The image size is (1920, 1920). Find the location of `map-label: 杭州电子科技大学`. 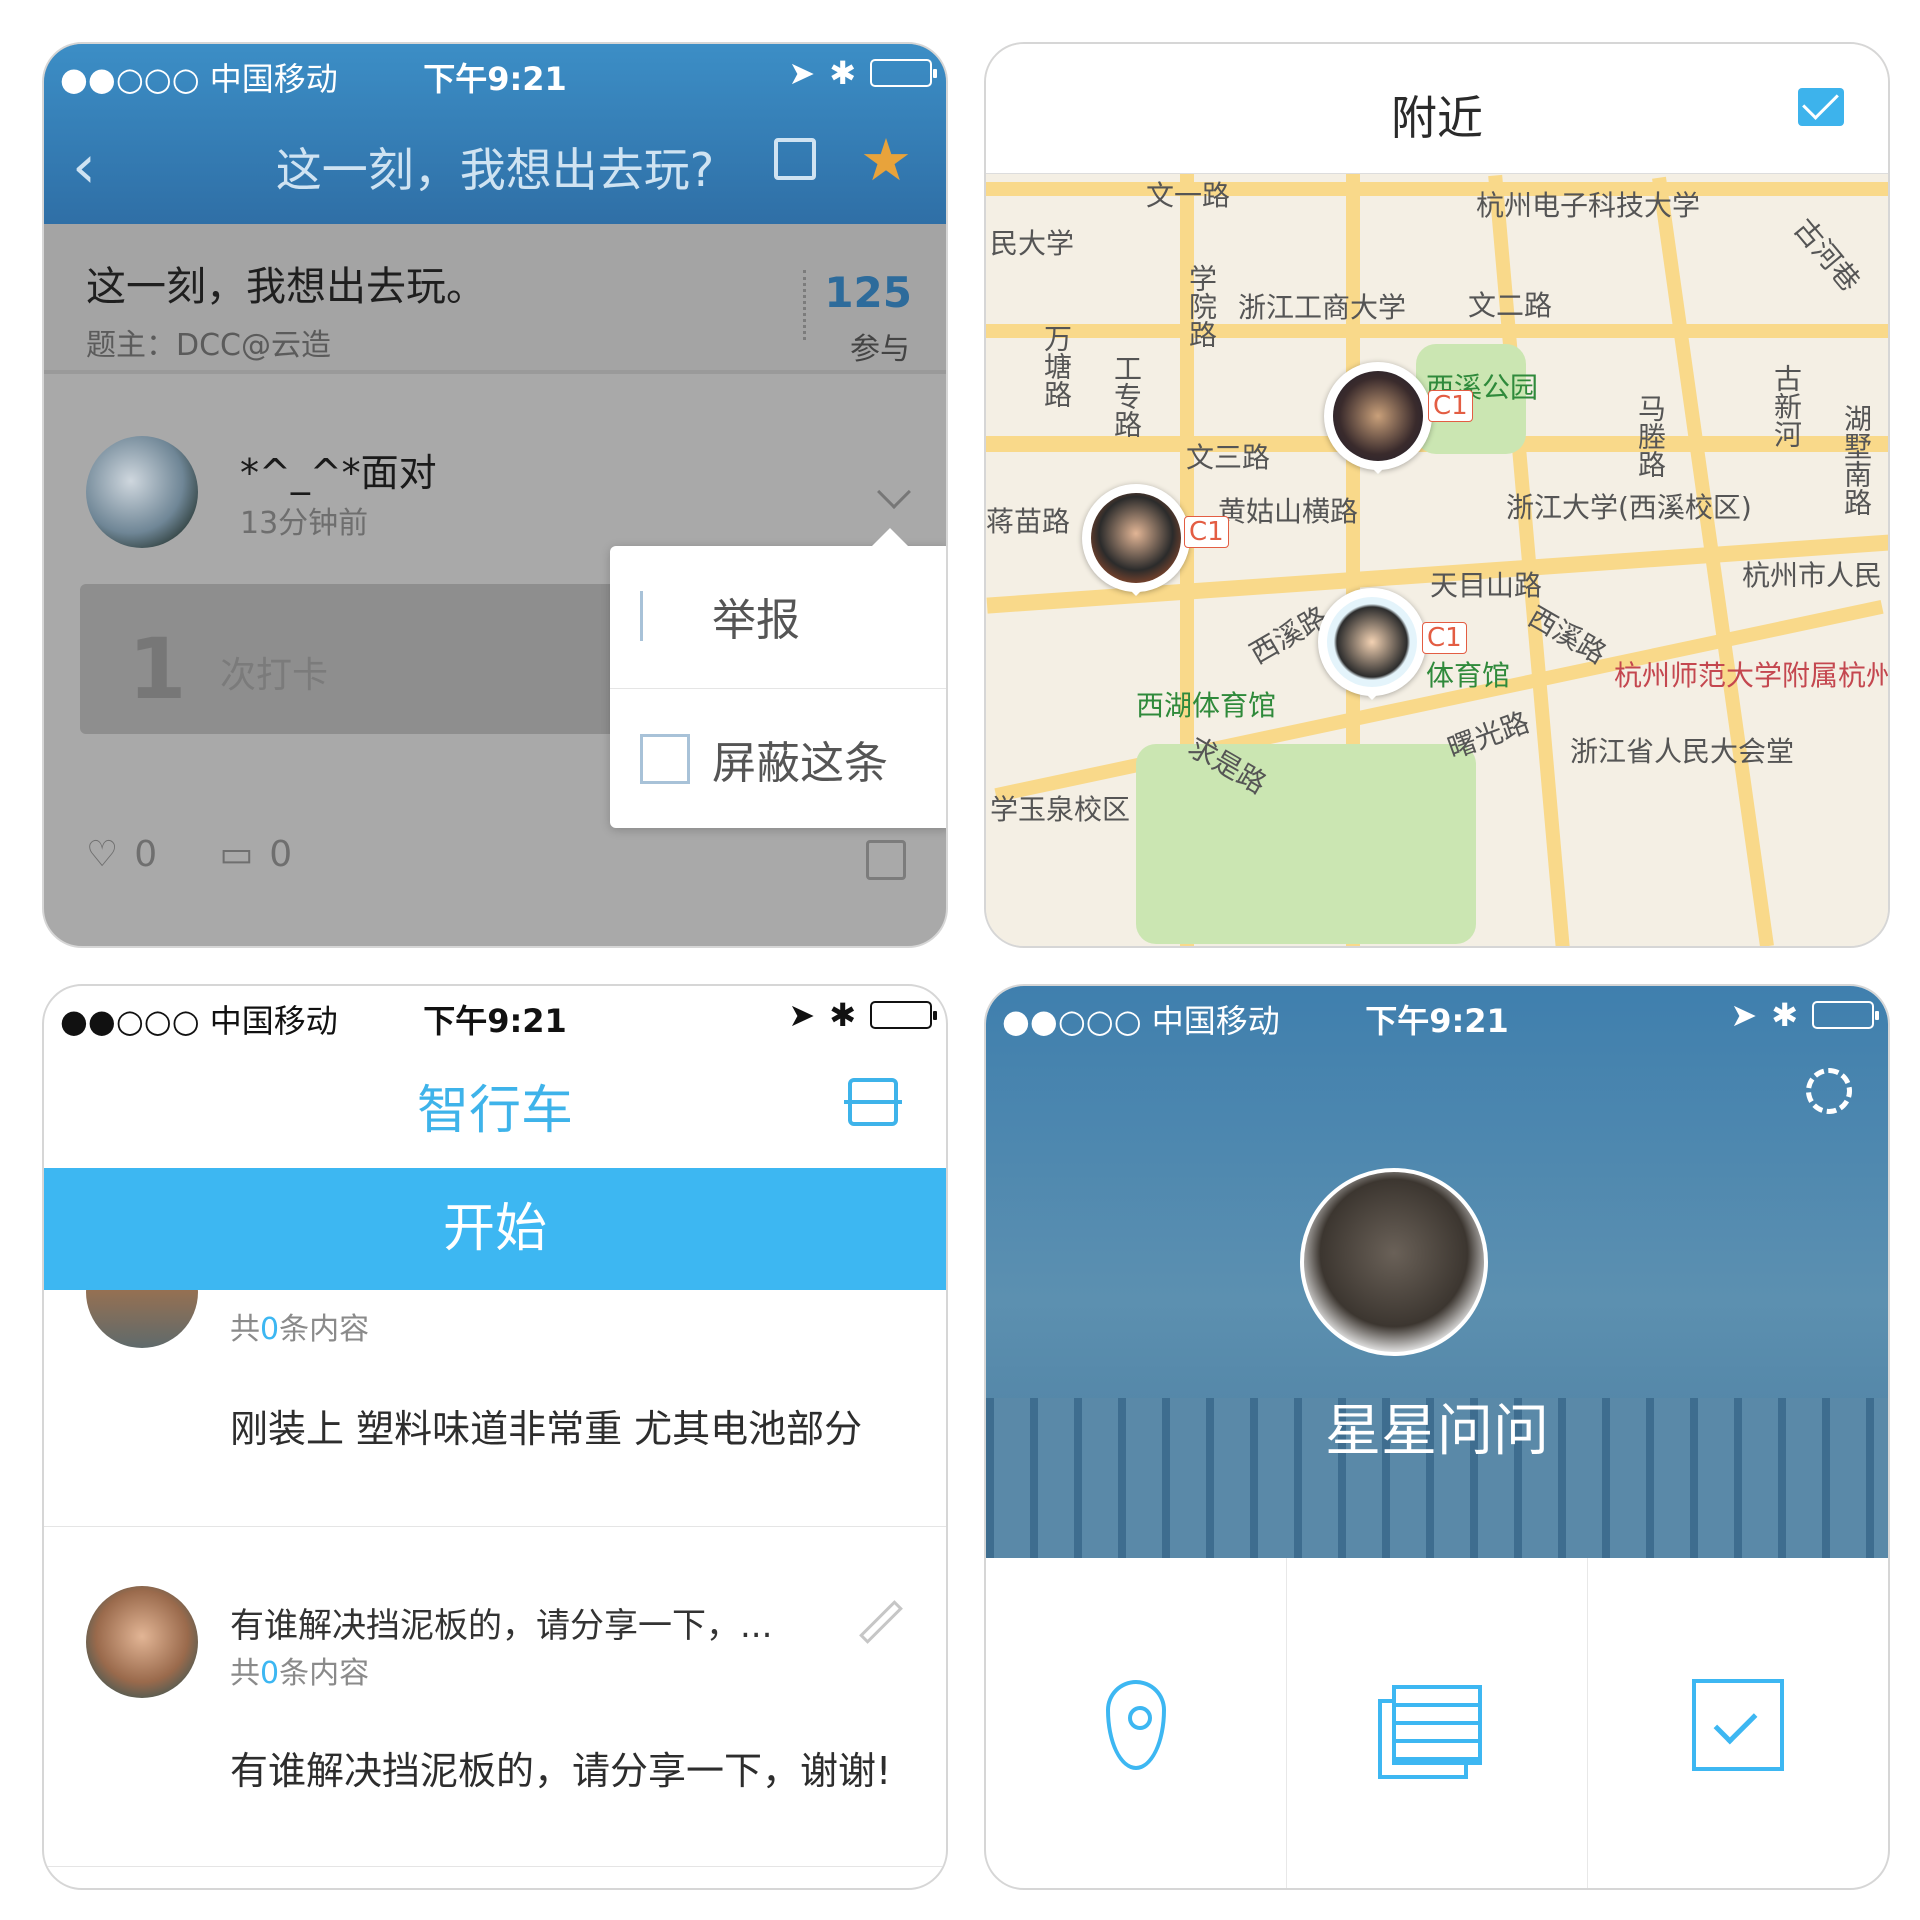

map-label: 杭州电子科技大学 is located at coordinates (1588, 205).